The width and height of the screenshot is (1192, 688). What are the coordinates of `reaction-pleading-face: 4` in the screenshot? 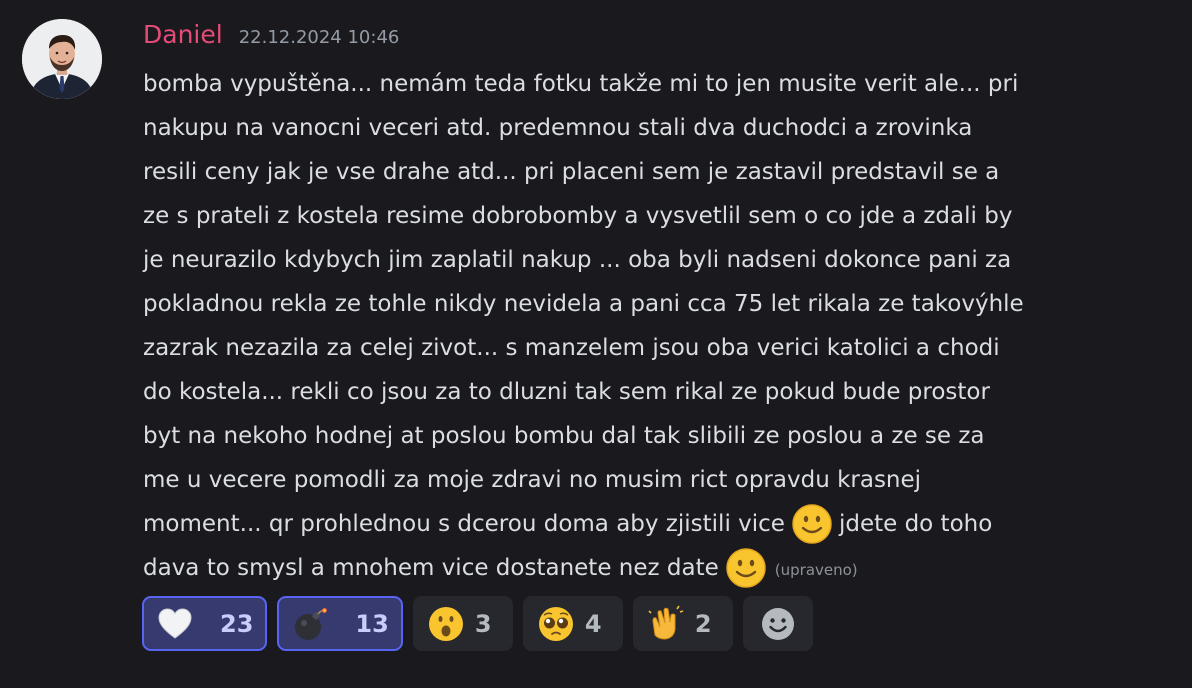 It's located at (572, 623).